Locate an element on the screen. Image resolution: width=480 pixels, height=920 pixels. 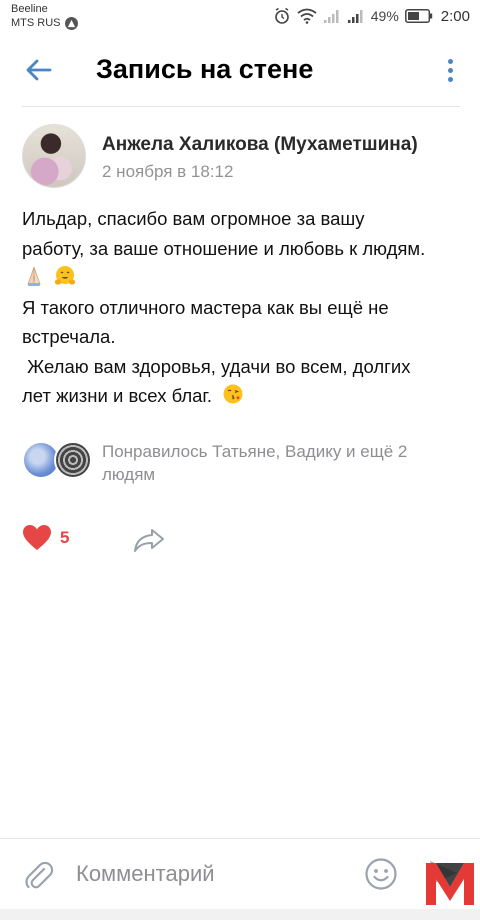
post-emoji-line is located at coordinates (245, 278).